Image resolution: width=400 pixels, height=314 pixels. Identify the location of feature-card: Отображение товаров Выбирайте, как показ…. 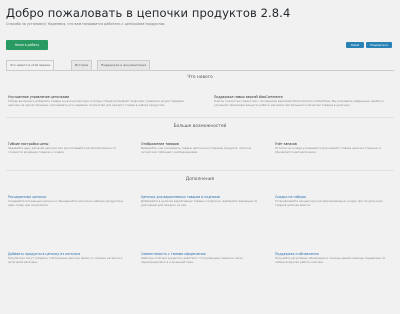
(200, 148).